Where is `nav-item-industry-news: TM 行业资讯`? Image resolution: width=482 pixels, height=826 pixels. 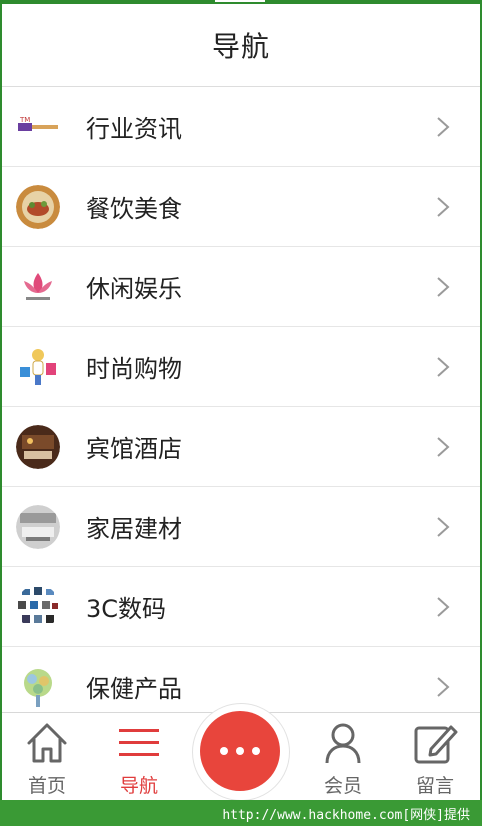
nav-item-industry-news: TM 行业资讯 is located at coordinates (241, 127).